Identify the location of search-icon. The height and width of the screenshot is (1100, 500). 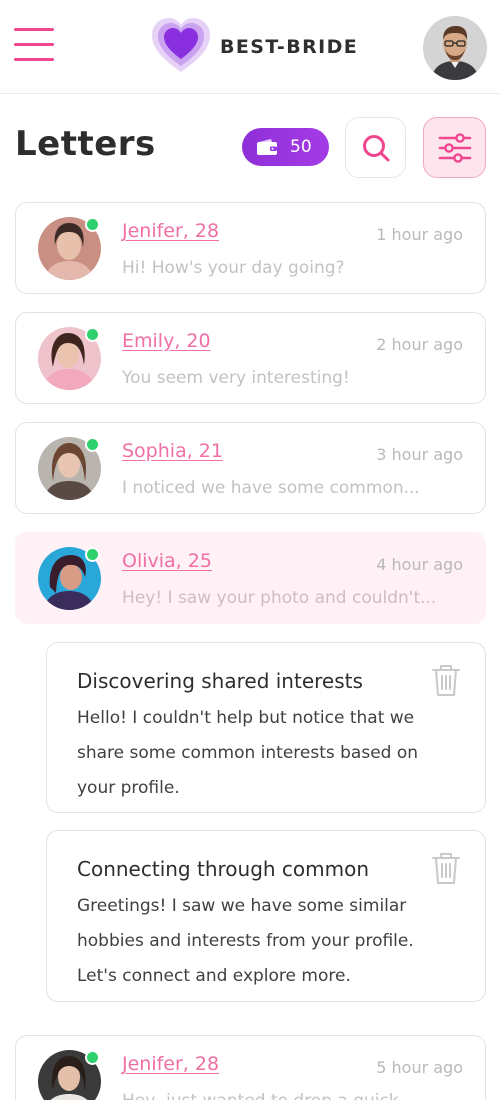
(375, 147).